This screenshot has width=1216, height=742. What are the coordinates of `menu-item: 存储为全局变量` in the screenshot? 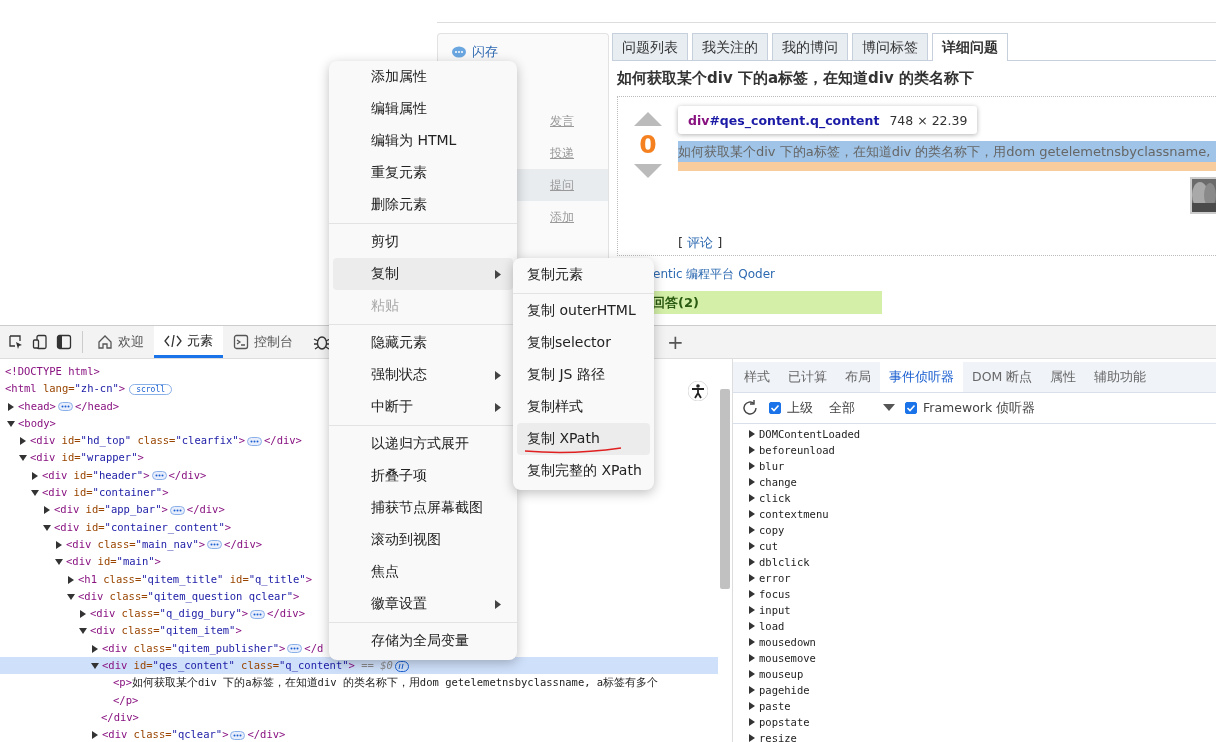 It's located at (423, 641).